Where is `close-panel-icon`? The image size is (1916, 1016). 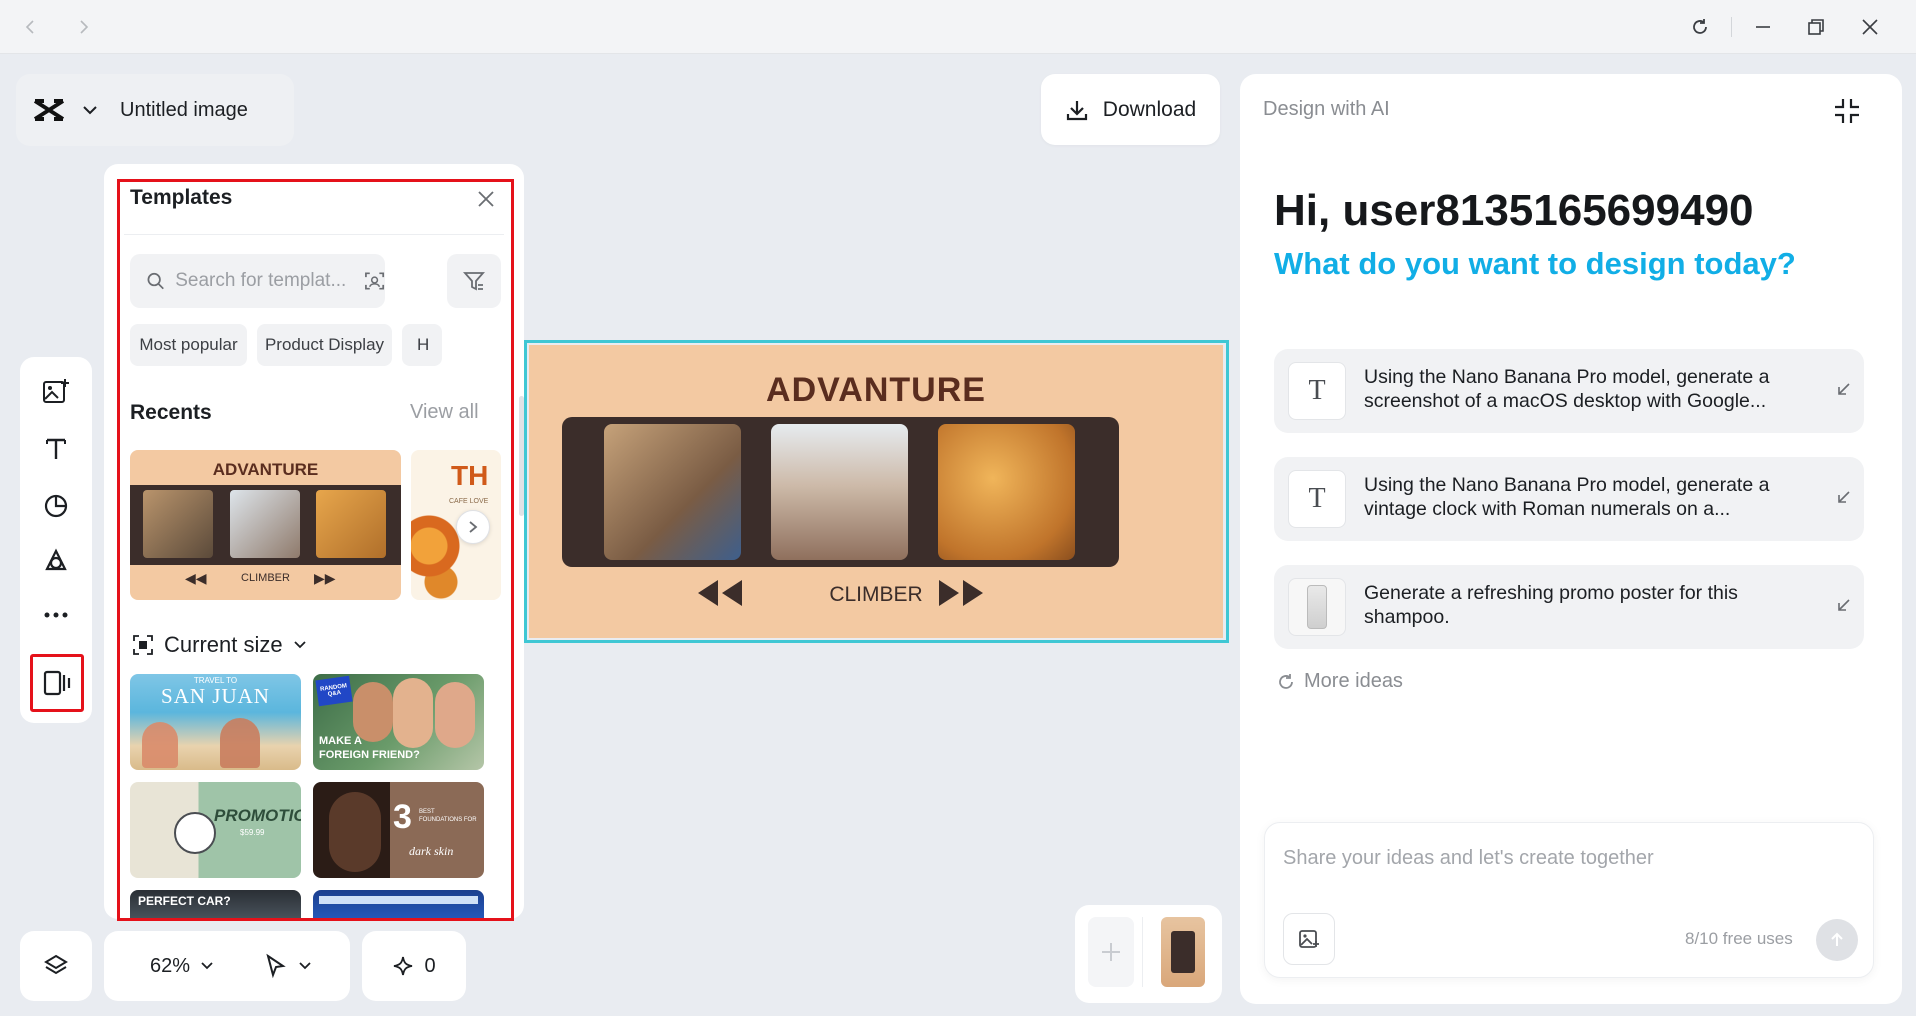 close-panel-icon is located at coordinates (486, 199).